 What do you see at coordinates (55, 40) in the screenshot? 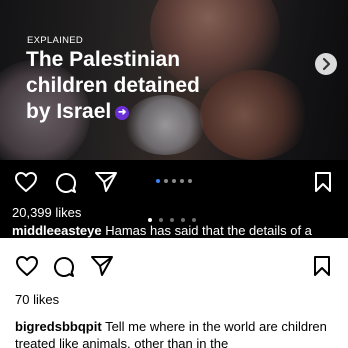
I see `explained-tag: EXPLAINED` at bounding box center [55, 40].